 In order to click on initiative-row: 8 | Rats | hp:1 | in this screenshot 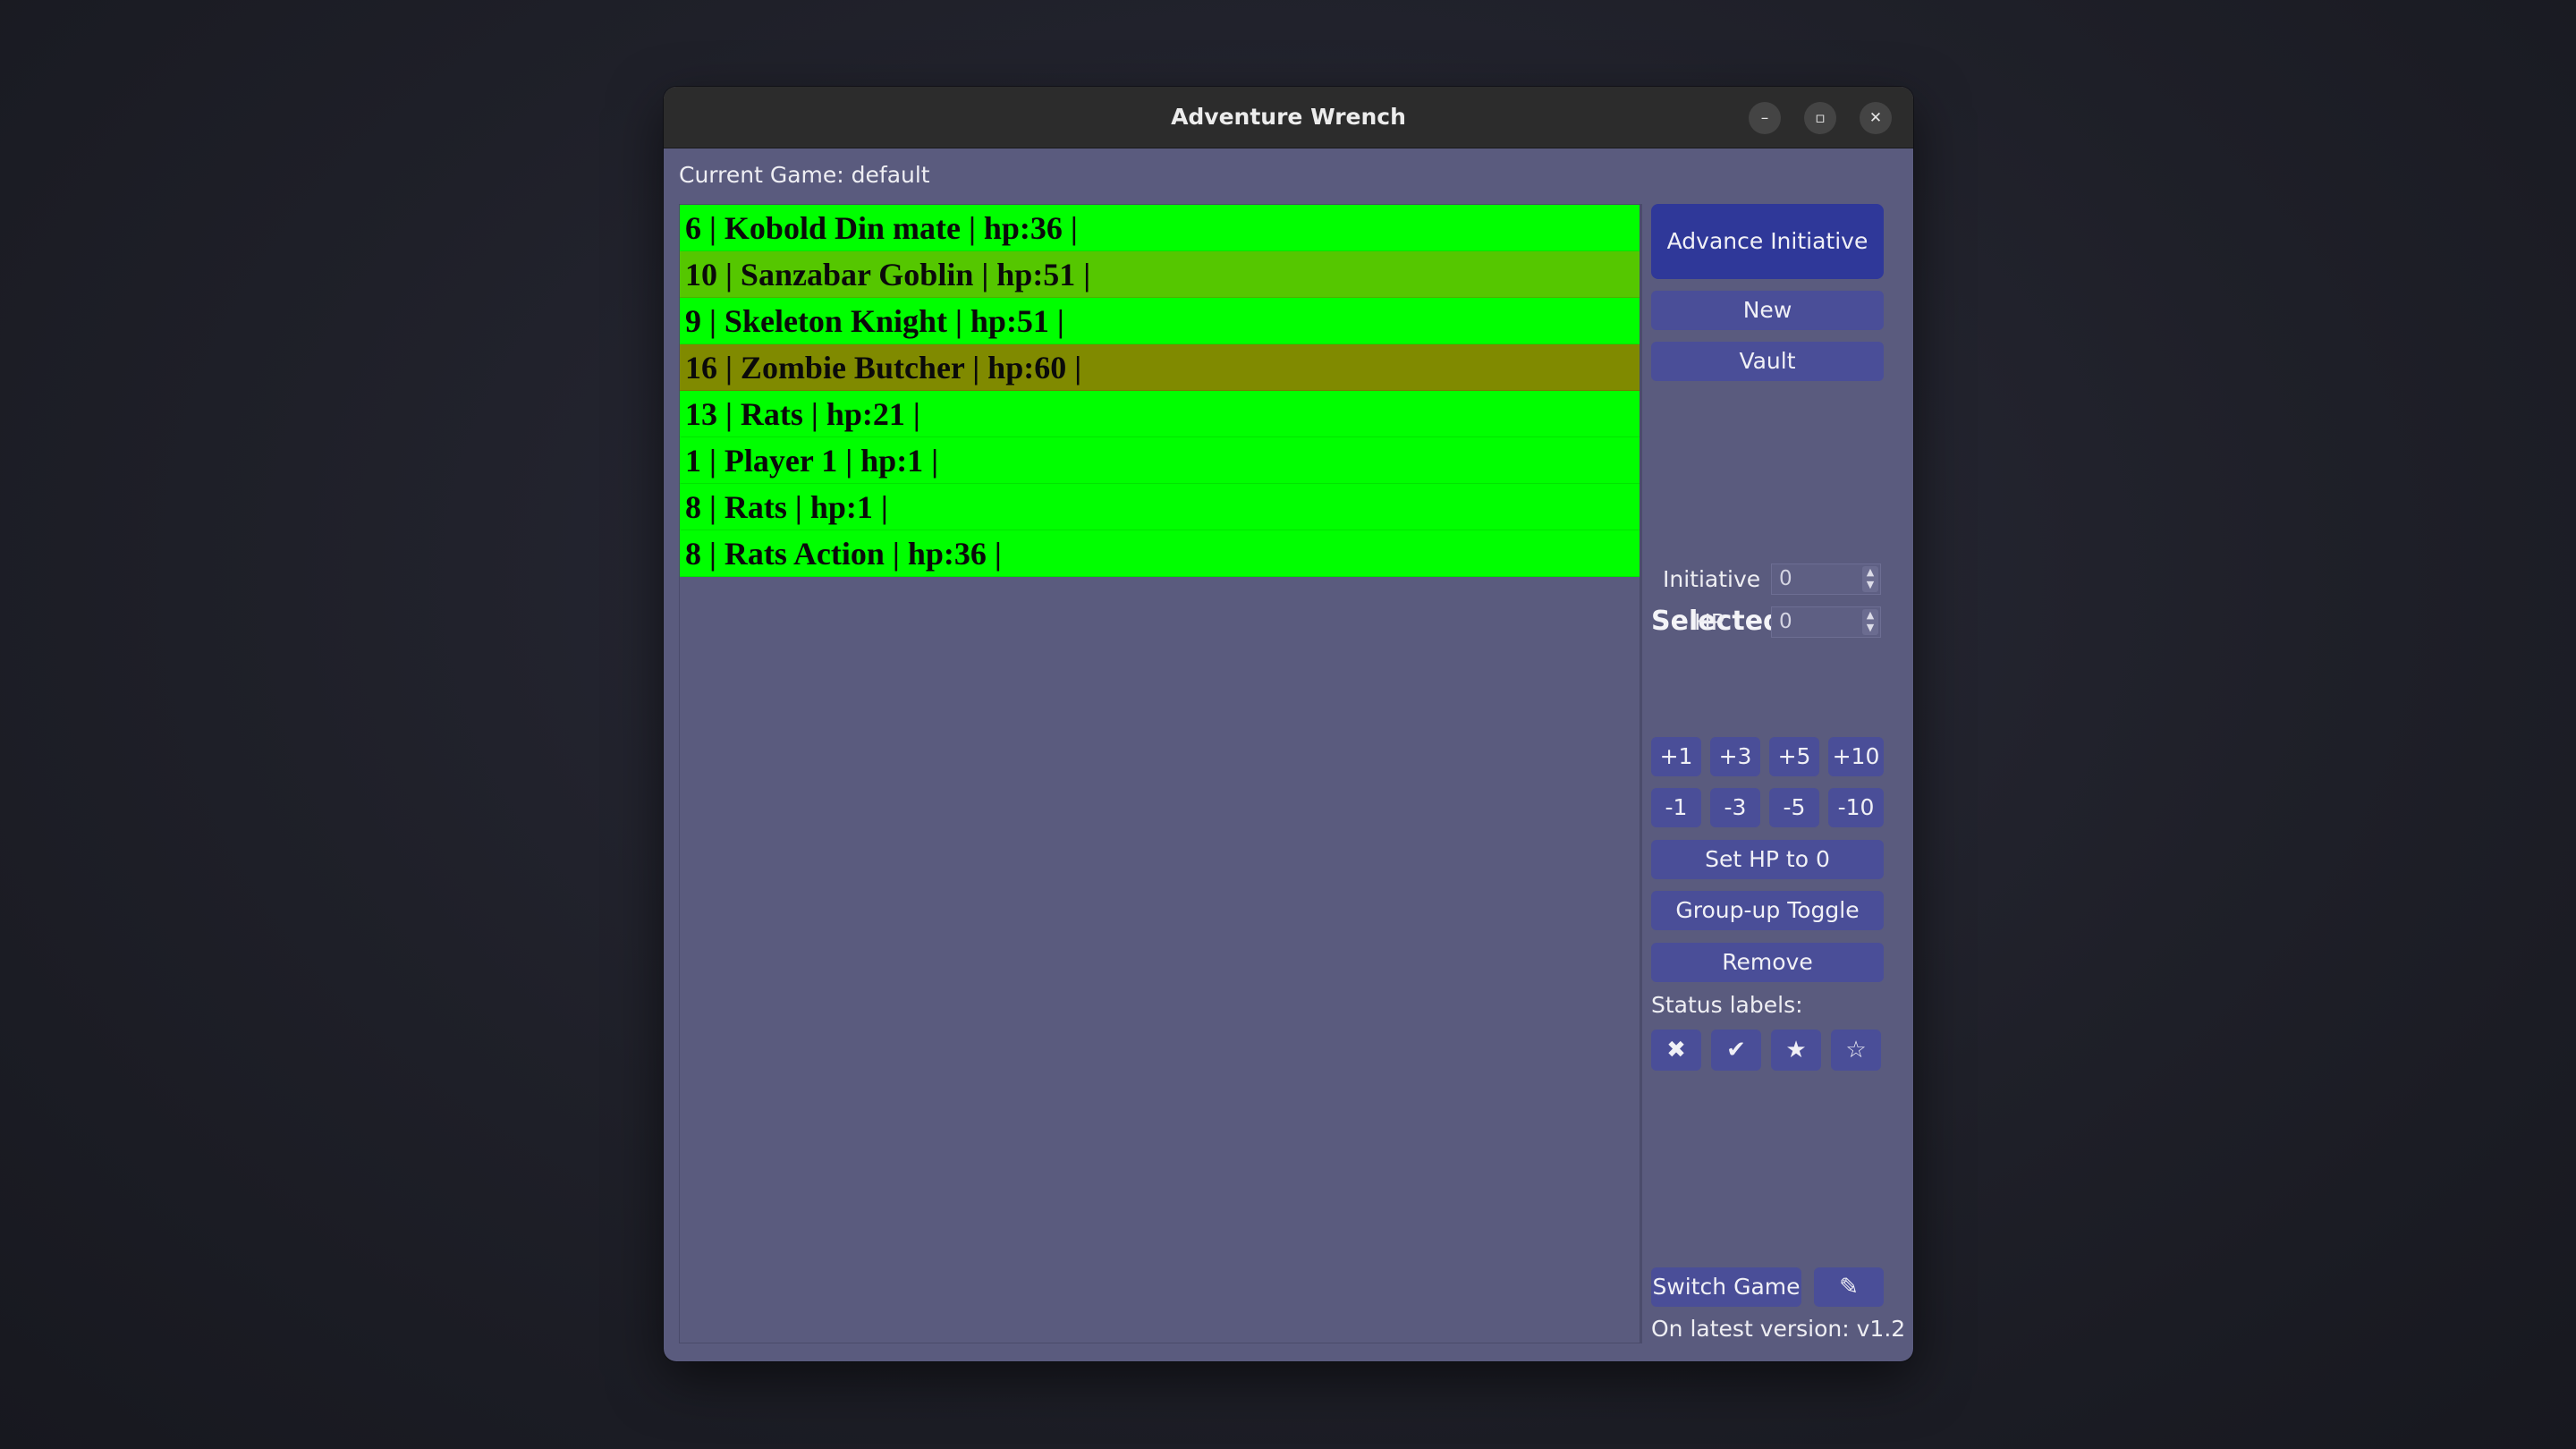, I will do `click(1160, 507)`.